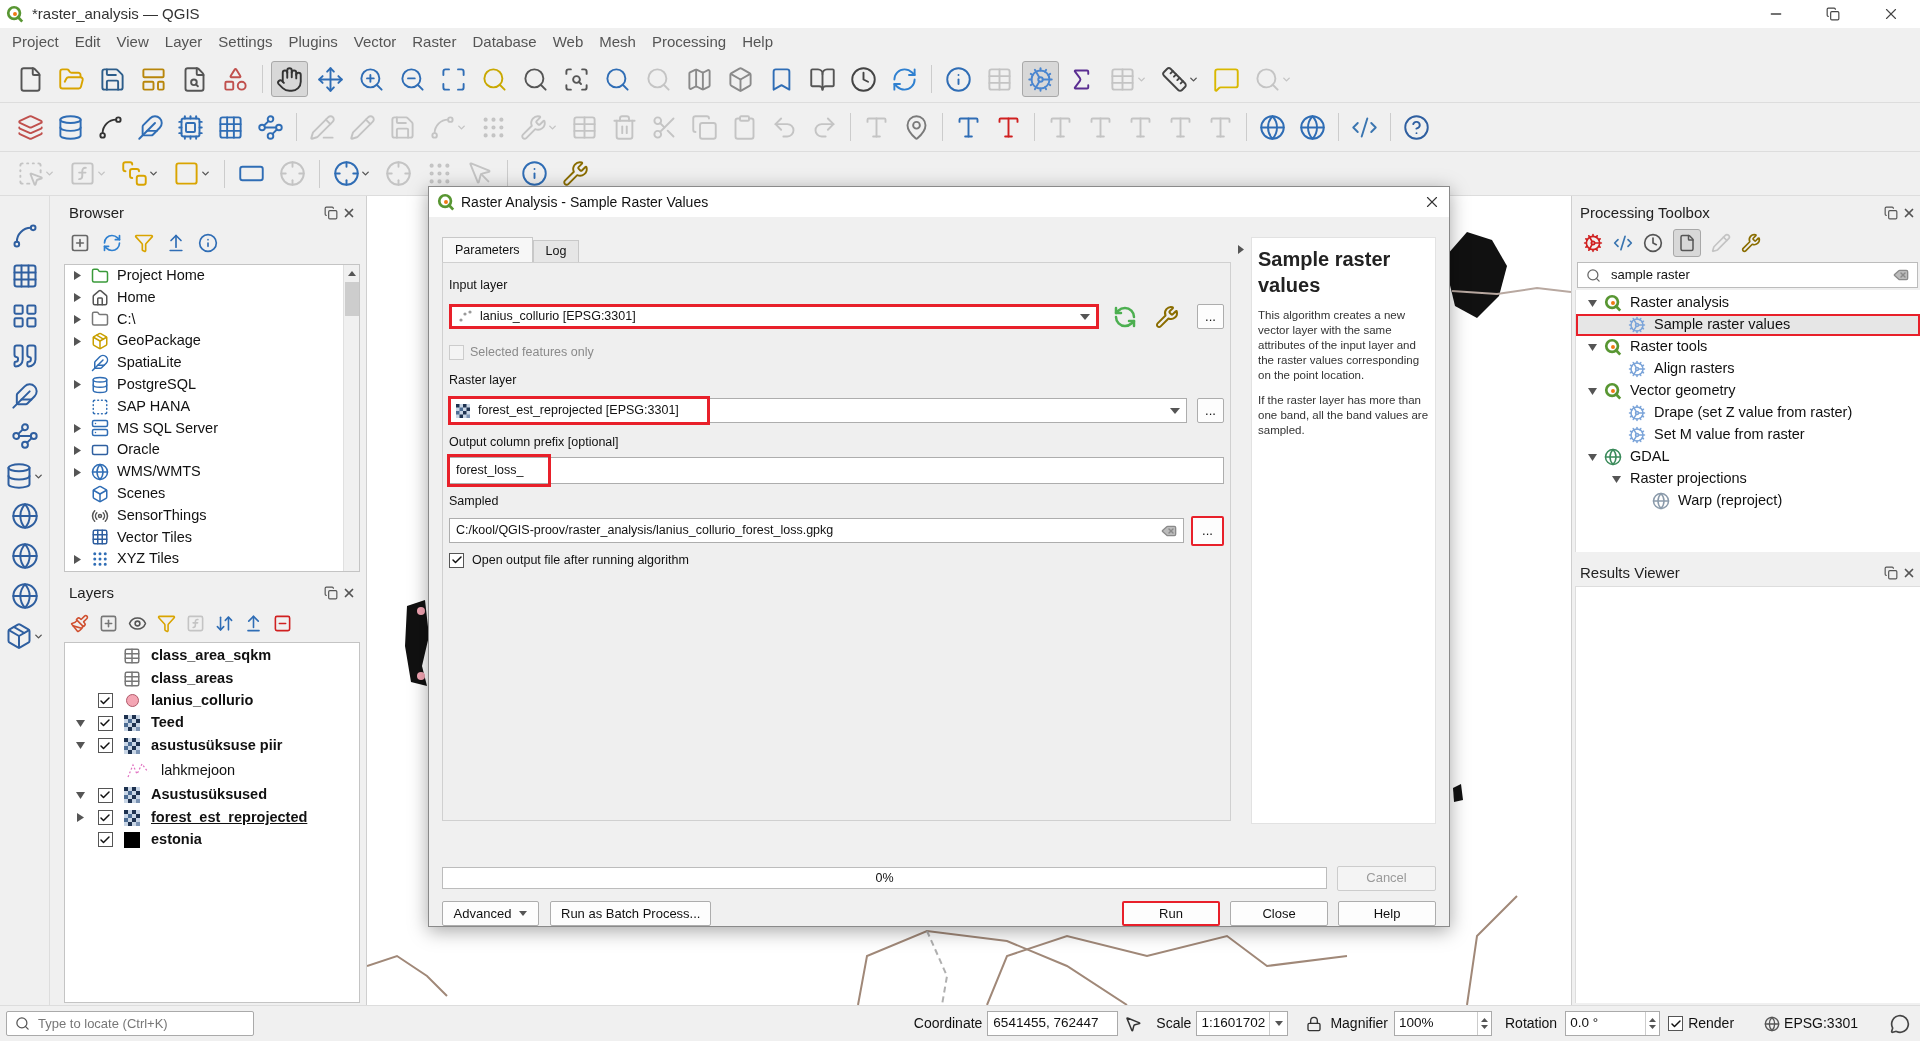 The height and width of the screenshot is (1041, 1920). What do you see at coordinates (774, 316) in the screenshot?
I see `layer-dropdown: lanius_collurio [EPSG:3301]` at bounding box center [774, 316].